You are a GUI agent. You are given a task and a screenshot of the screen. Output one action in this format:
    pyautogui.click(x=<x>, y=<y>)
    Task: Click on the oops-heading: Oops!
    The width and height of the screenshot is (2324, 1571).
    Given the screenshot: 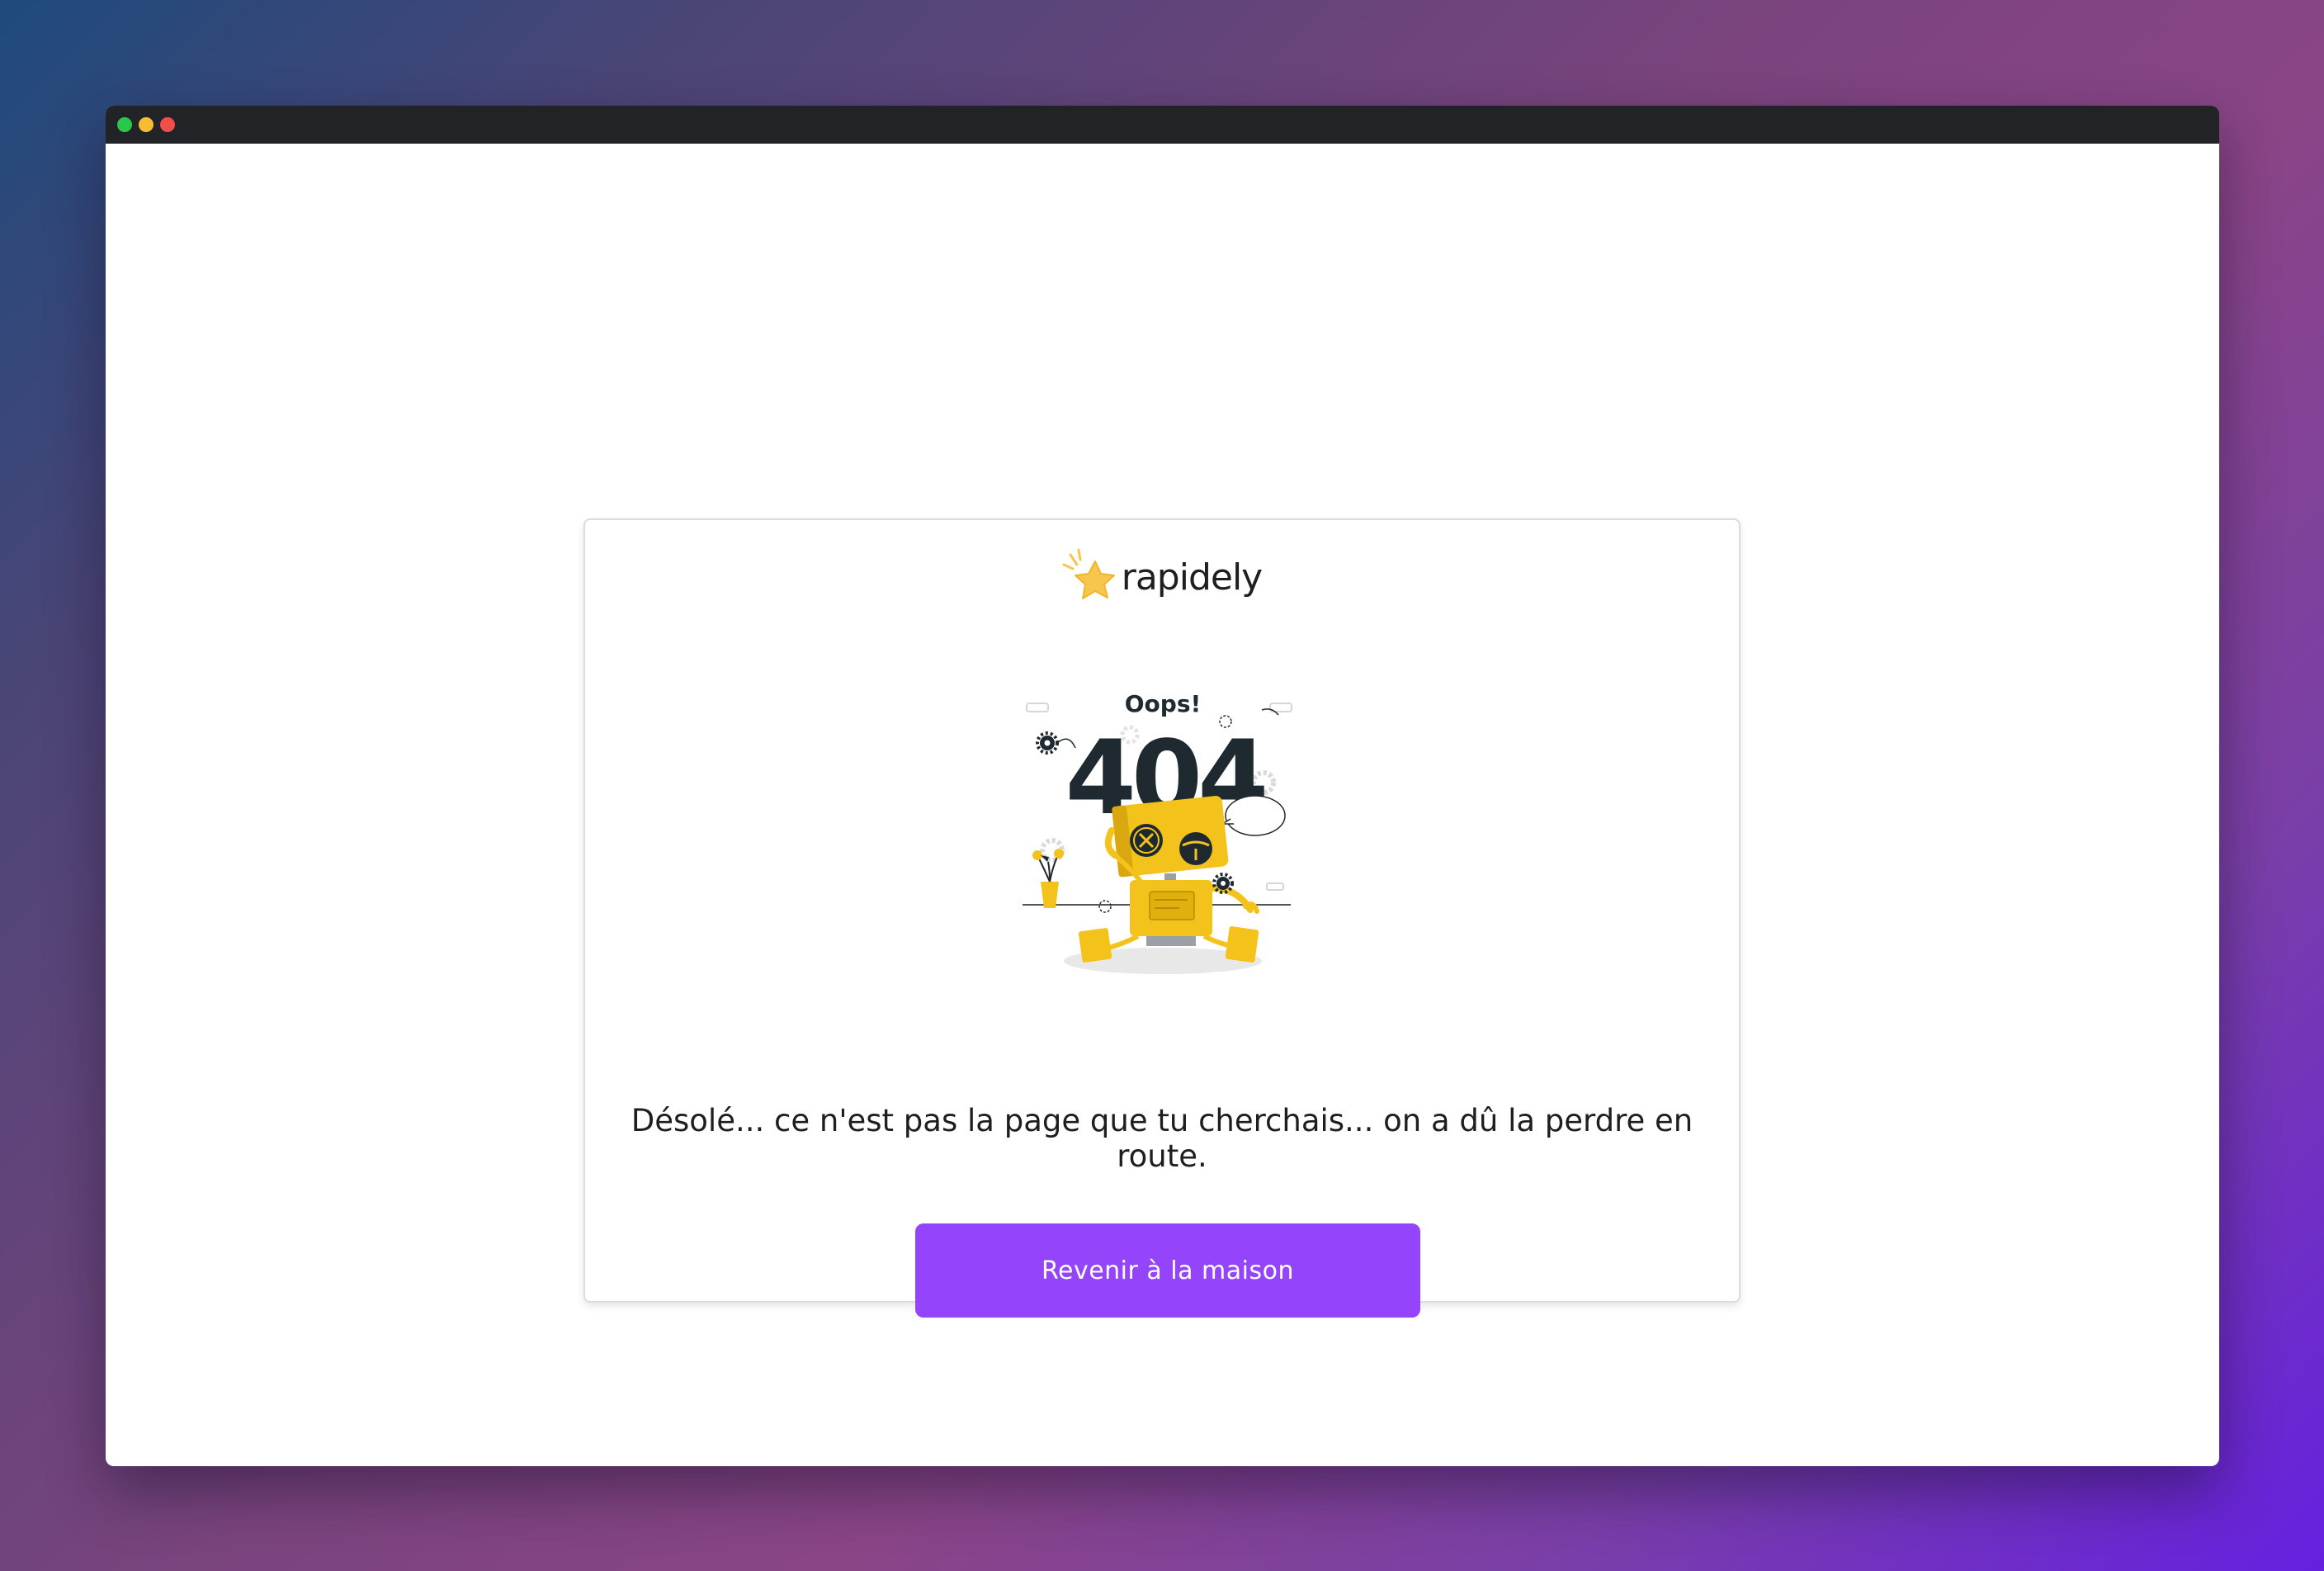 What is the action you would take?
    pyautogui.click(x=1163, y=703)
    